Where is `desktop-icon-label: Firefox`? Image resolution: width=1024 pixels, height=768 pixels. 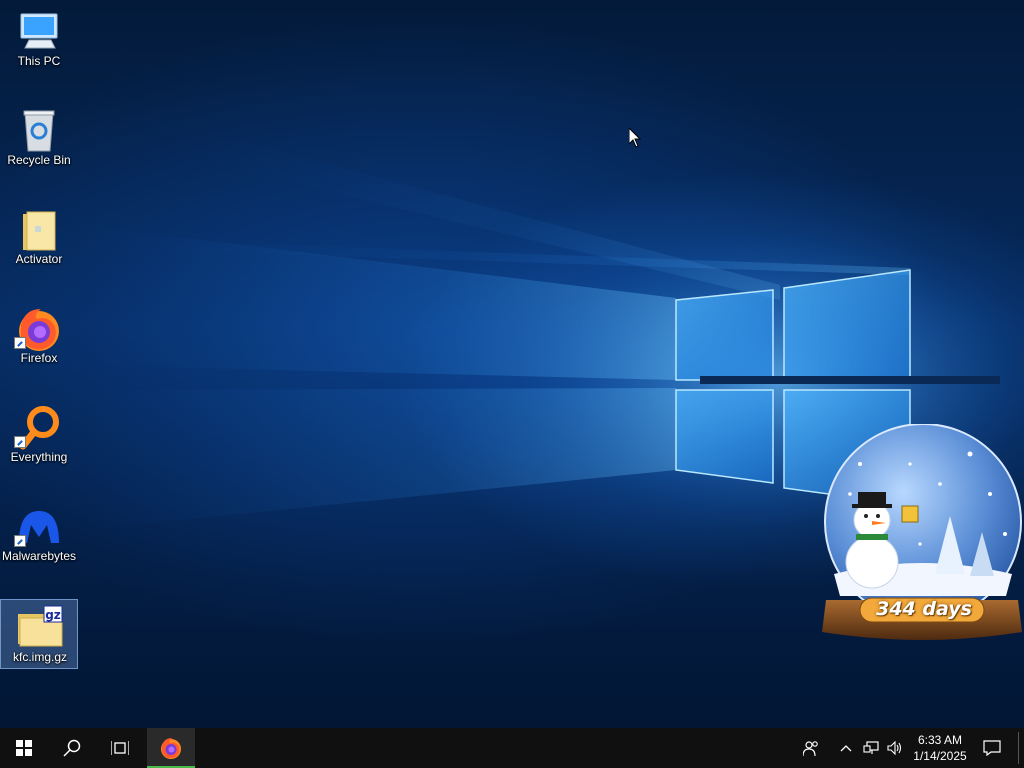 desktop-icon-label: Firefox is located at coordinates (39, 358).